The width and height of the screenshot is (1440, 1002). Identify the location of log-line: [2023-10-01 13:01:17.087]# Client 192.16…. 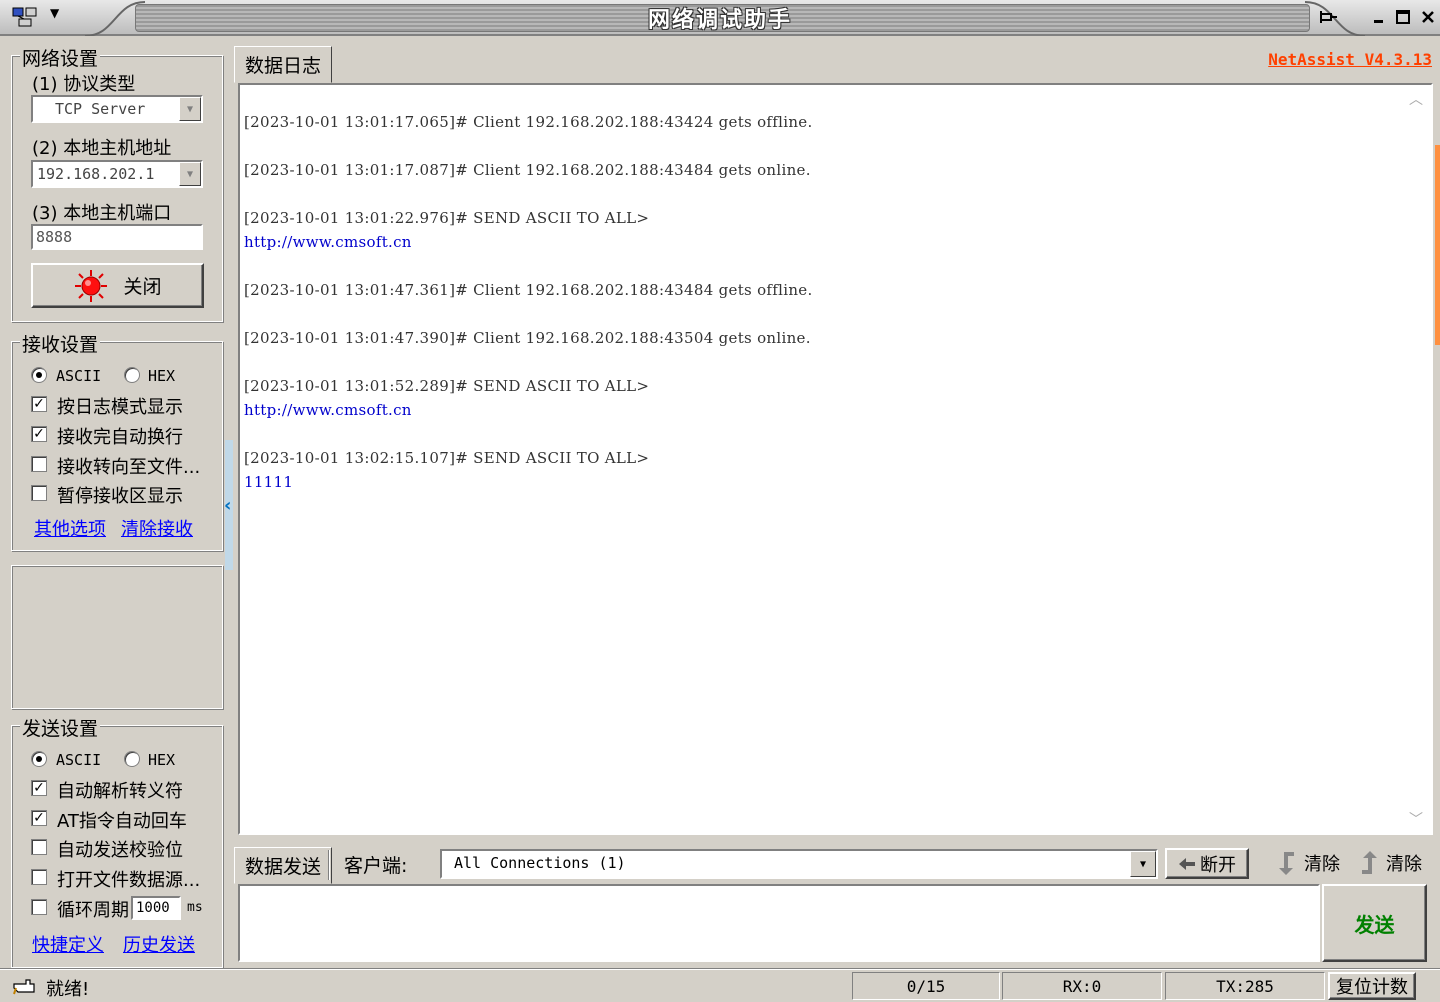
(527, 170).